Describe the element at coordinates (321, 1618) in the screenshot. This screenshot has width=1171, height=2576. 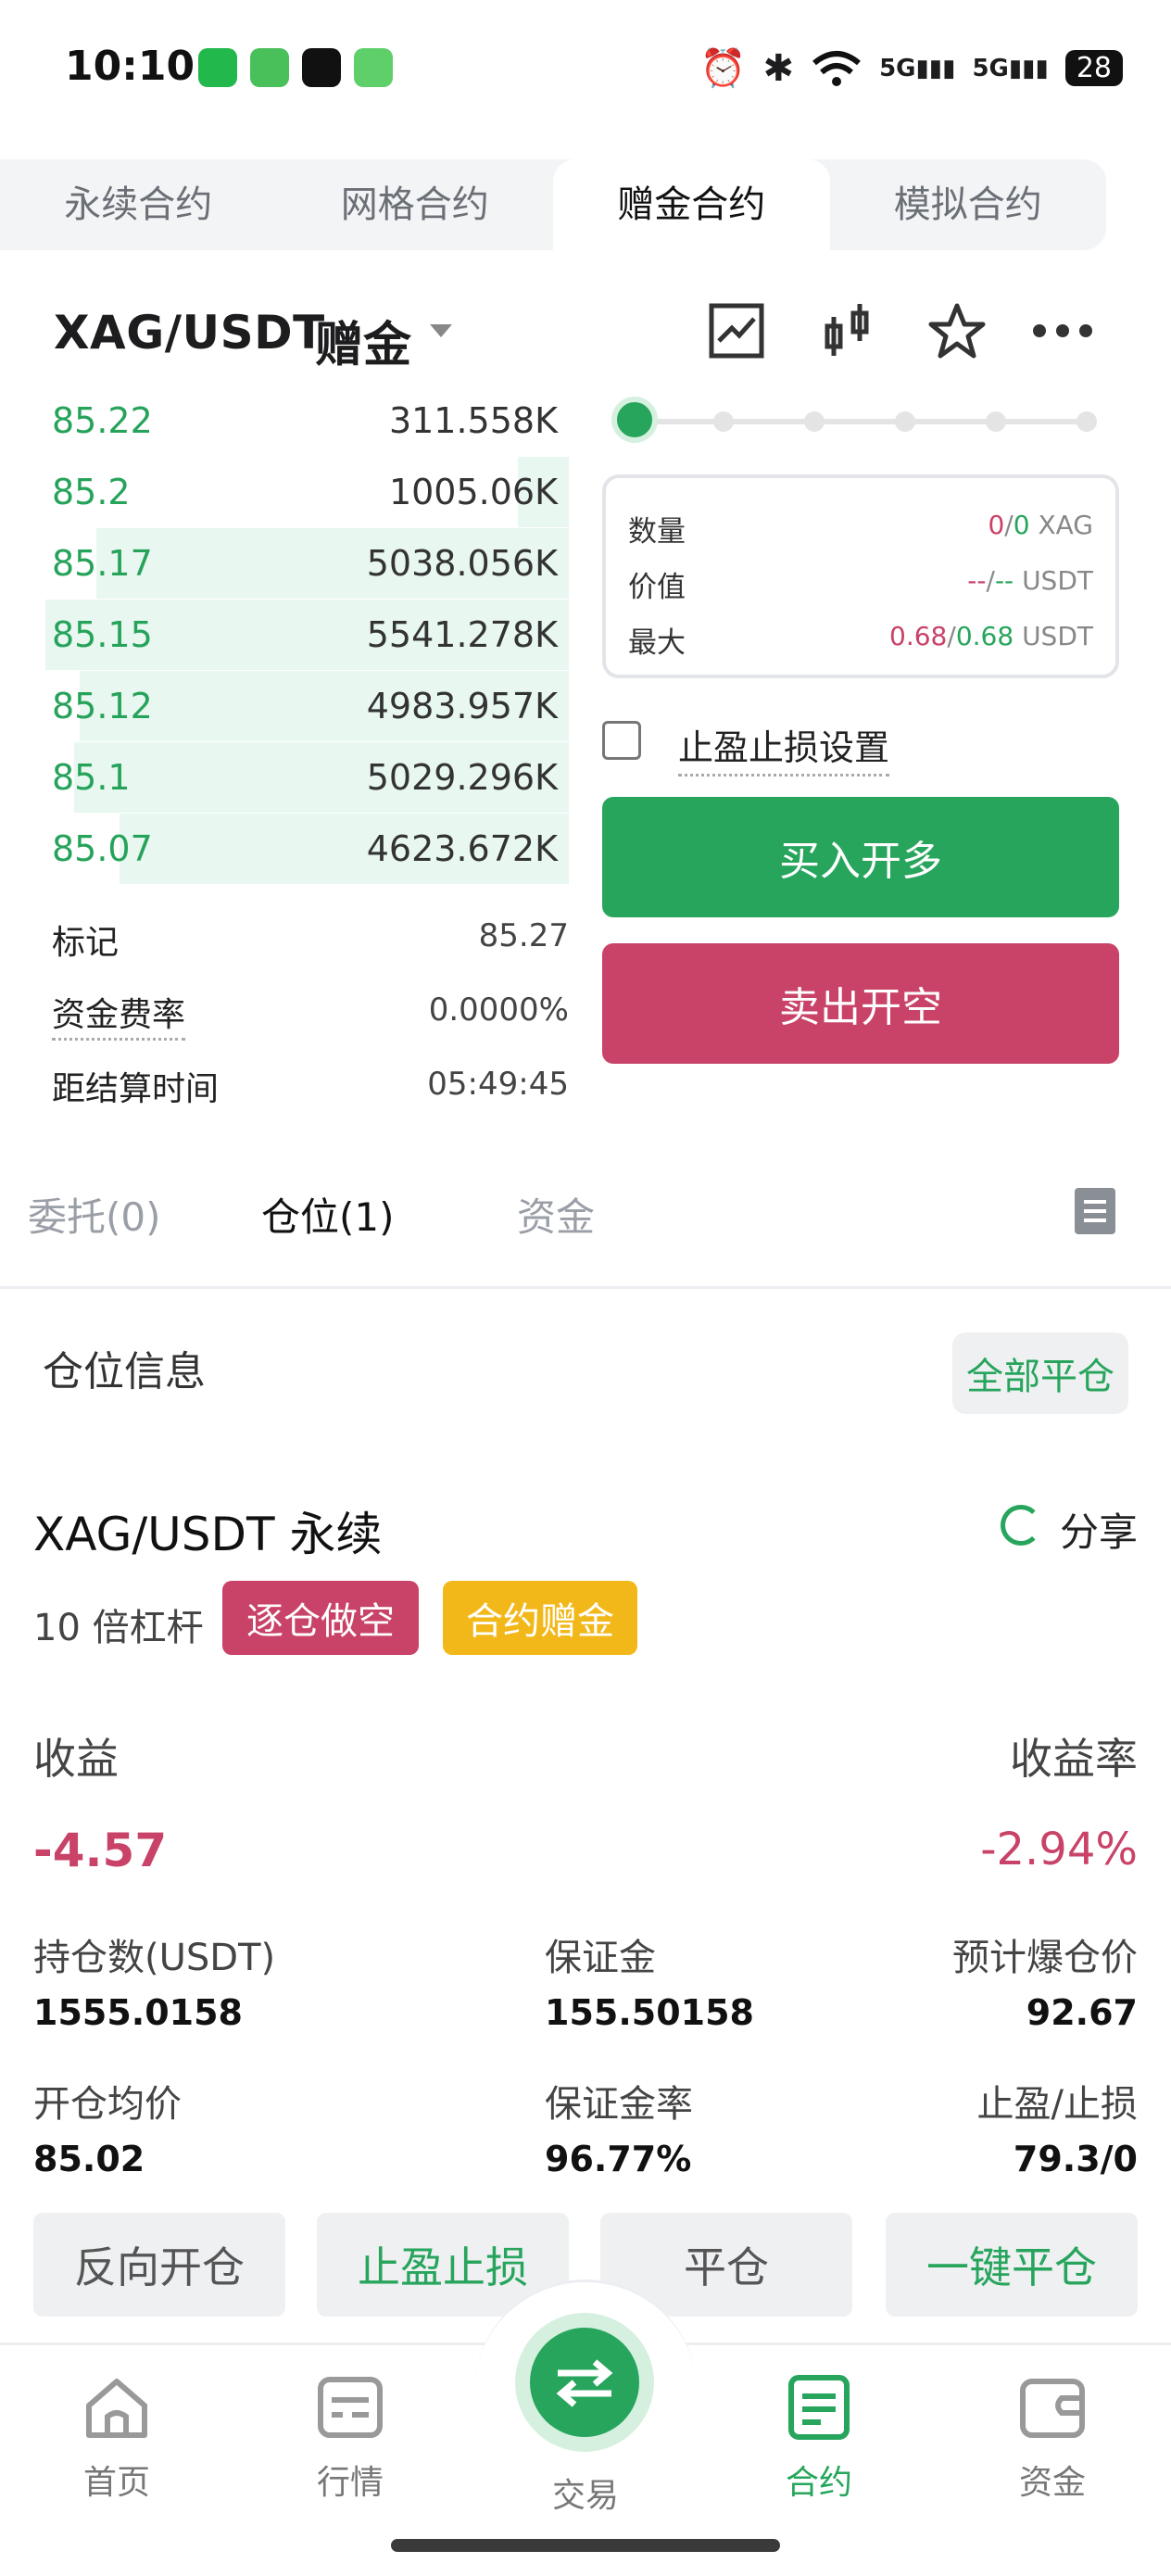
I see `isolated-short-badge: 逐仓做空` at that location.